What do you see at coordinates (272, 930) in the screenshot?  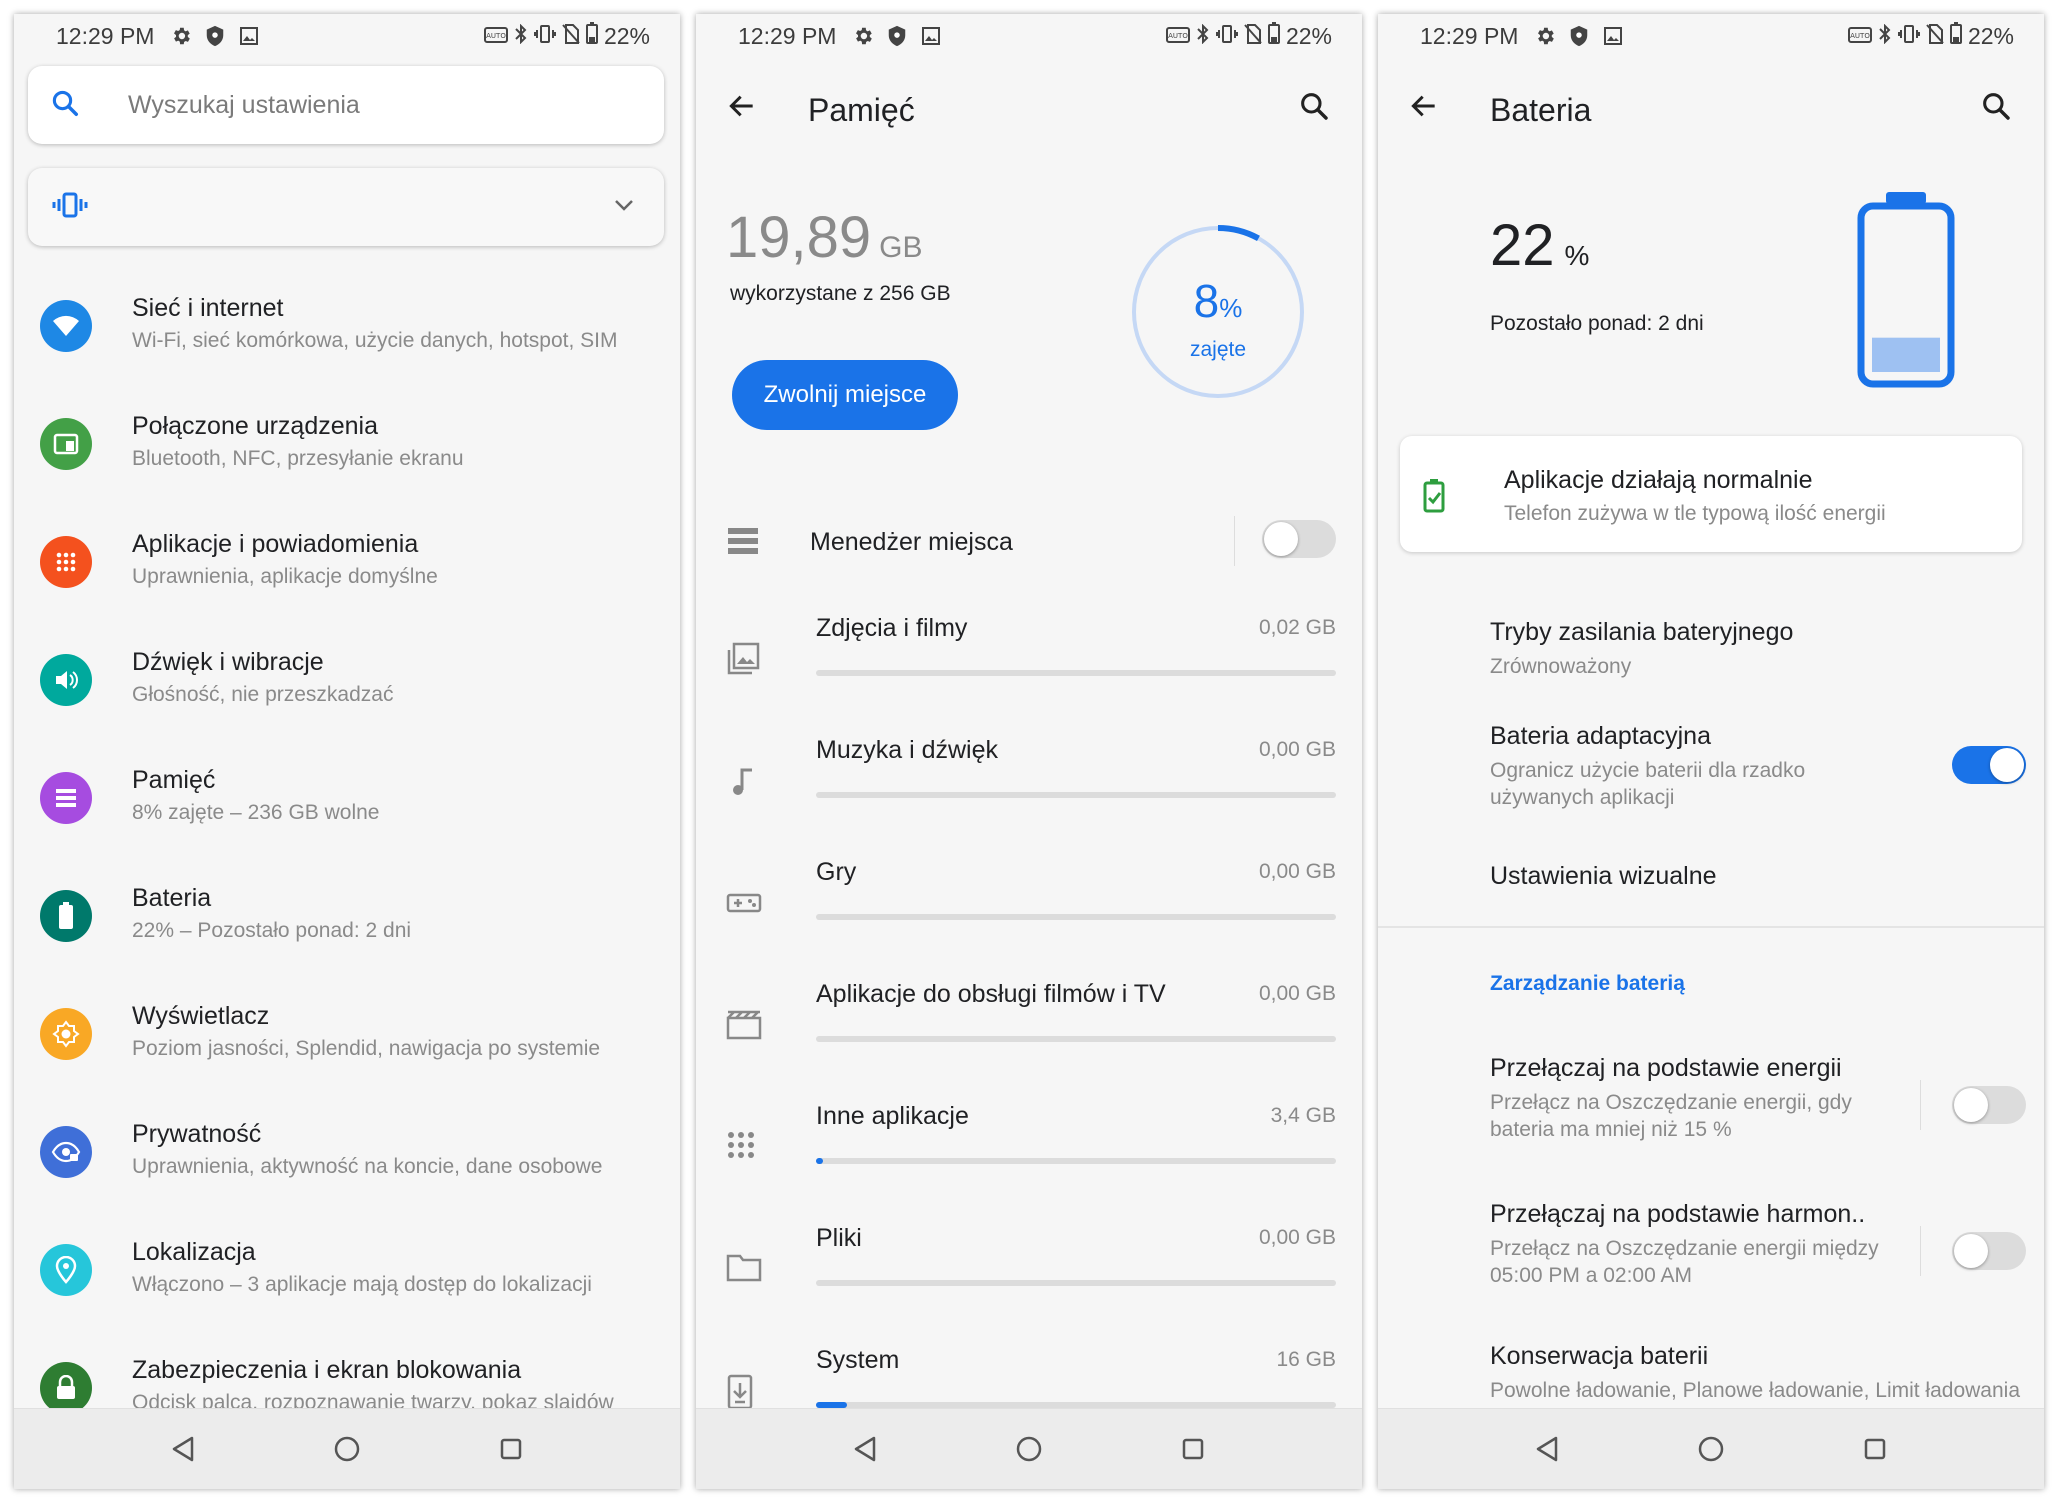 I see `settings-item-subtitle: 22% – Pozostało ponad: 2 dni` at bounding box center [272, 930].